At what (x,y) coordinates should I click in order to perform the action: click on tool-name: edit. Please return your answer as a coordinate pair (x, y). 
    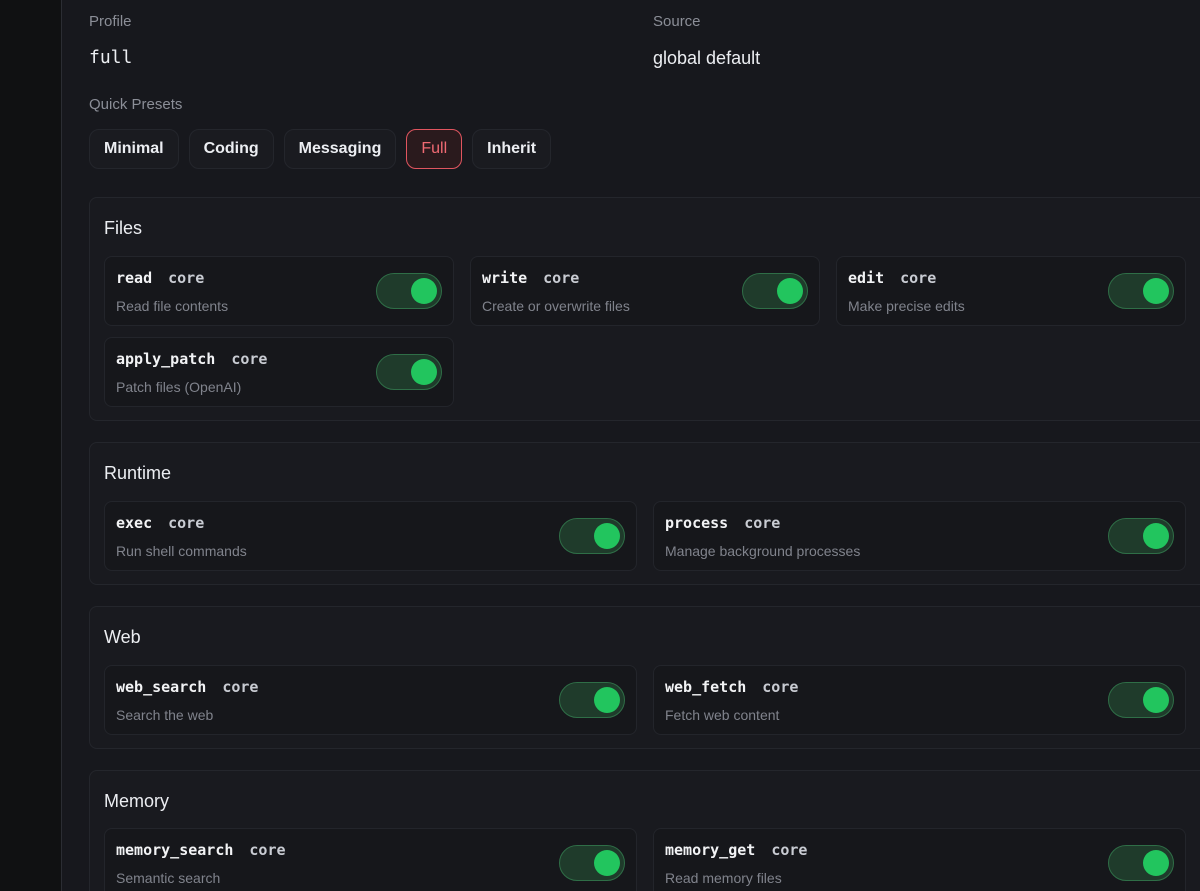
    Looking at the image, I should click on (866, 278).